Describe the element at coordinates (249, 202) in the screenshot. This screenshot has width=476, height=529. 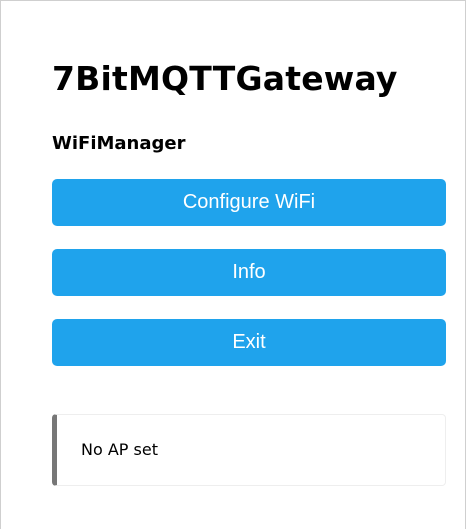
I see `configure-wifi-button: Configure WiFi` at that location.